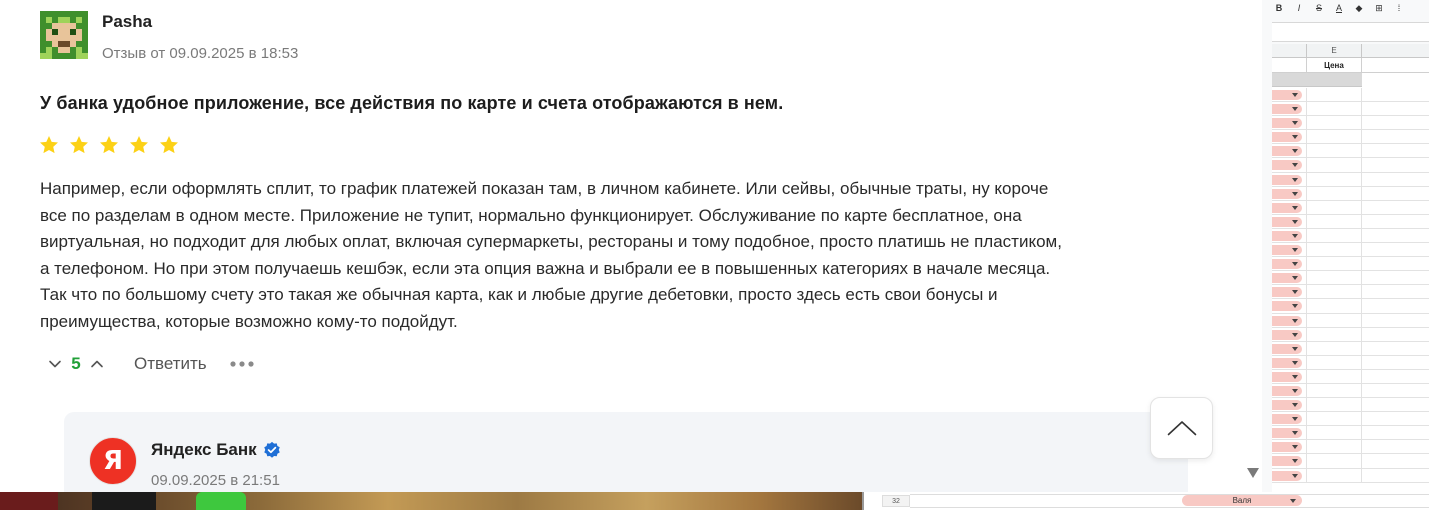 The image size is (1429, 510). Describe the element at coordinates (1319, 8) in the screenshot. I see `strikethrough-button: S` at that location.